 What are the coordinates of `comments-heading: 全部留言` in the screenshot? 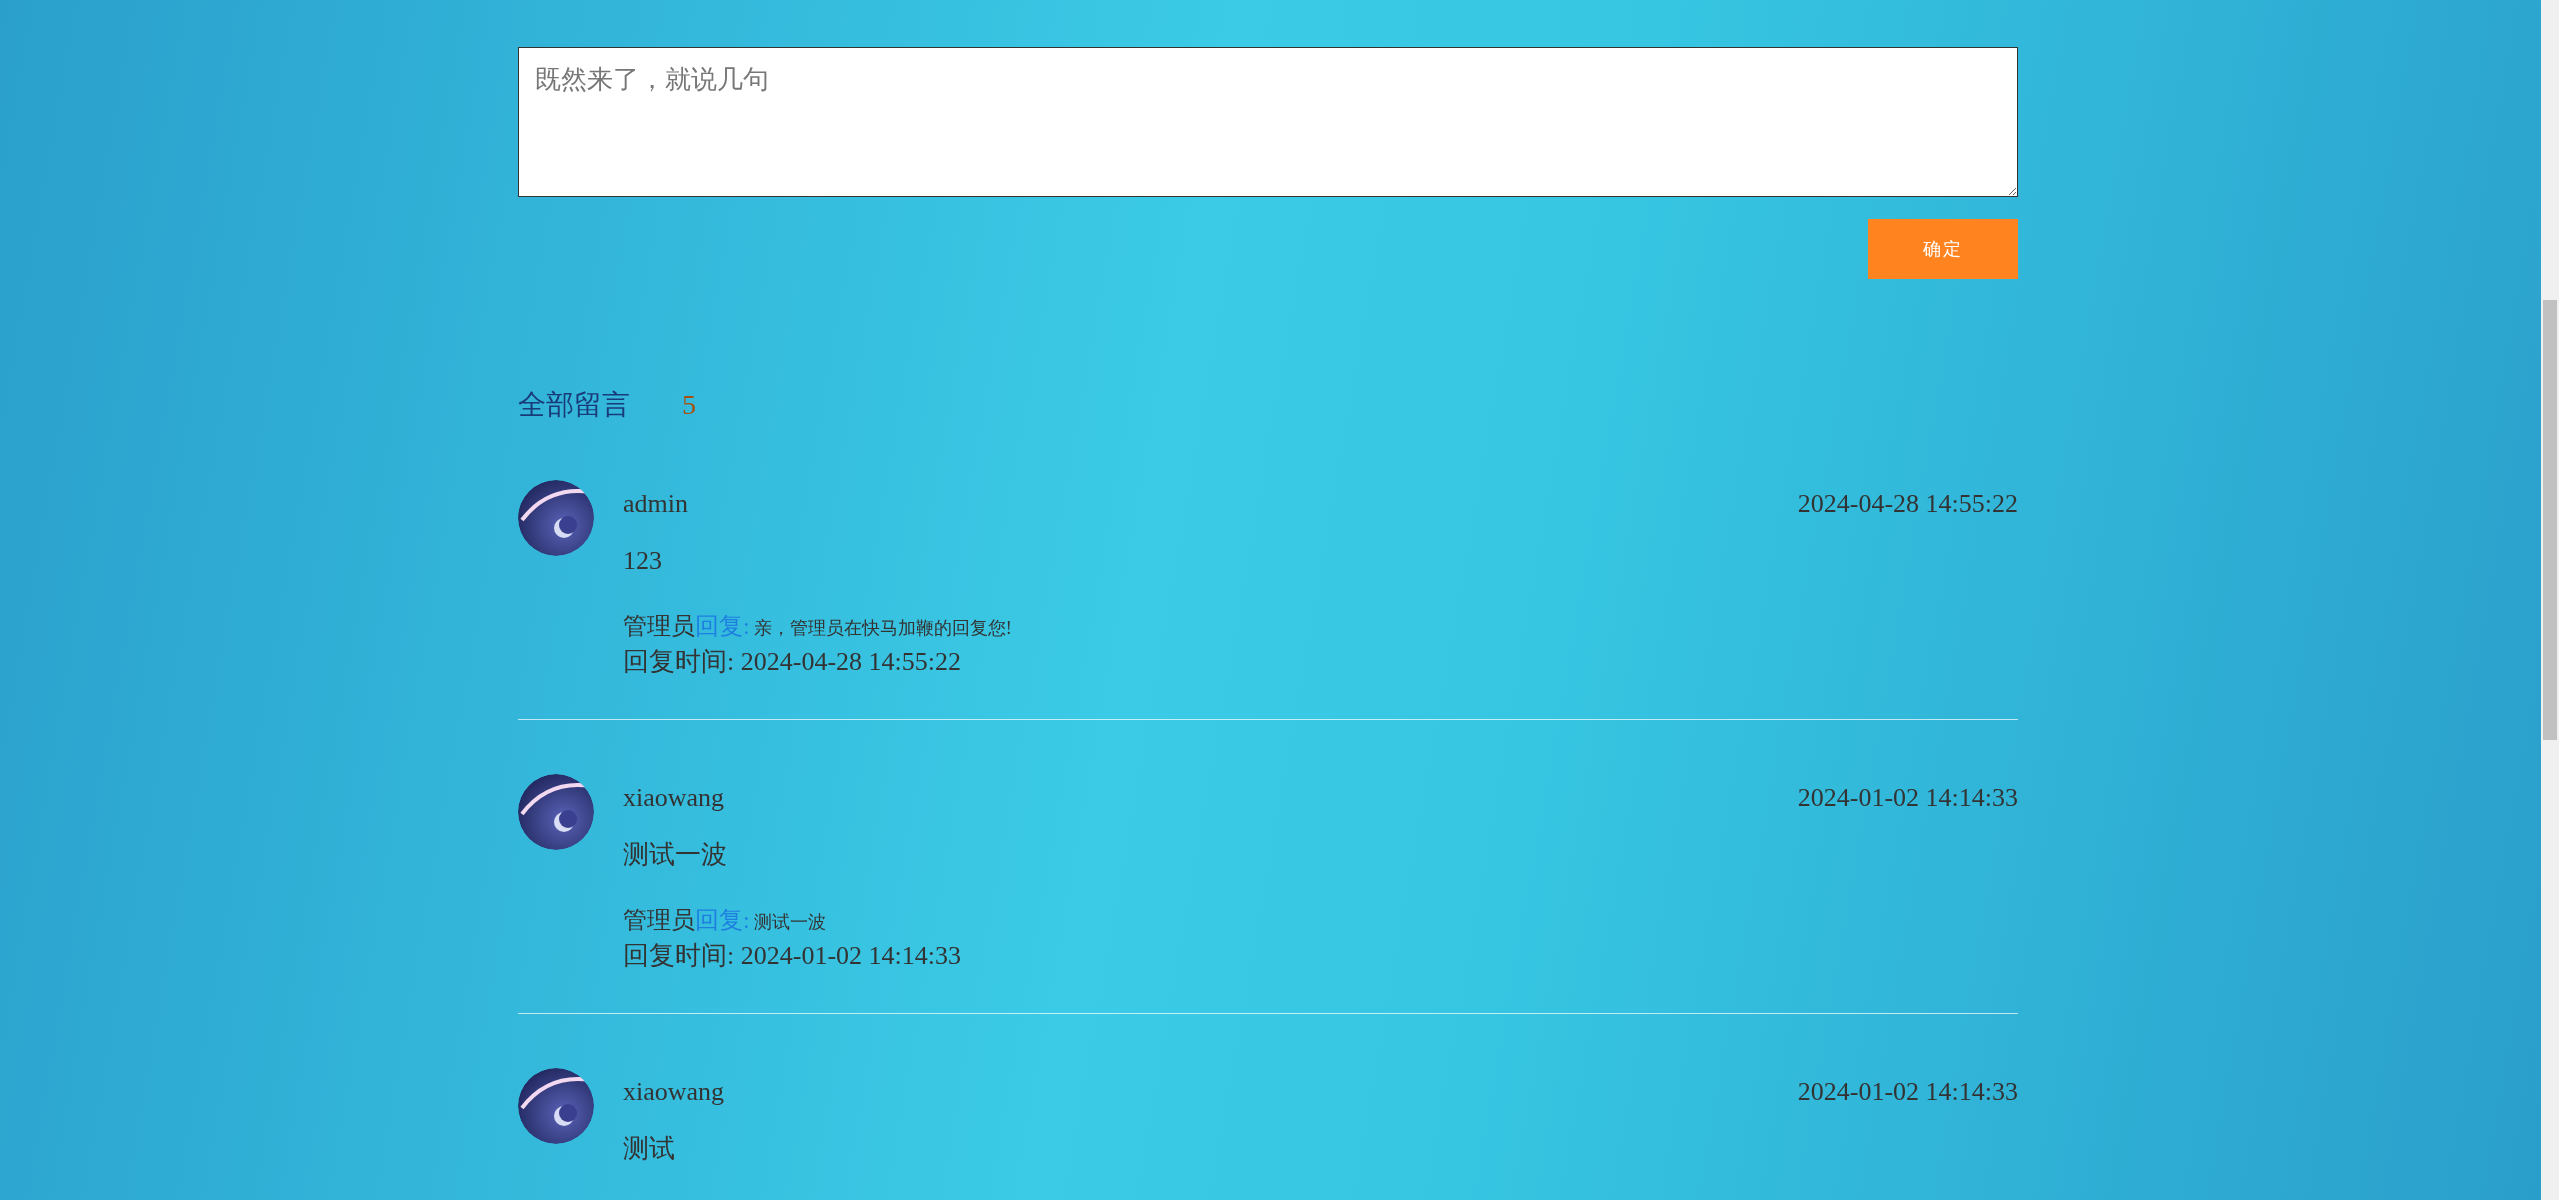 It's located at (574, 405).